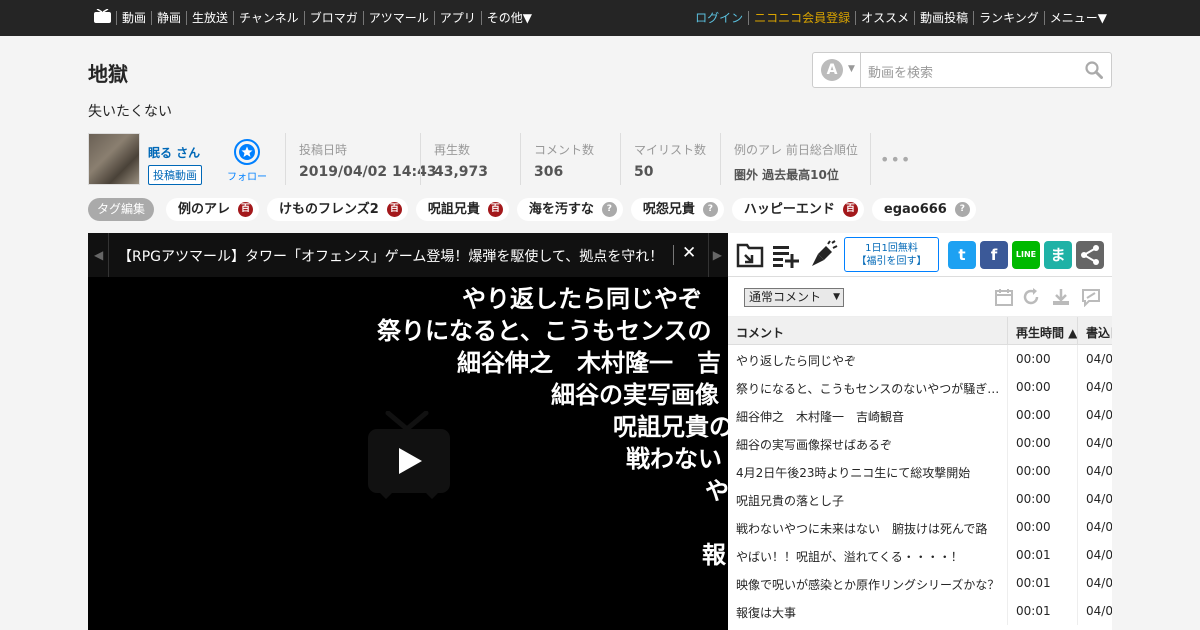  I want to click on niconico-tv-icon, so click(102, 16).